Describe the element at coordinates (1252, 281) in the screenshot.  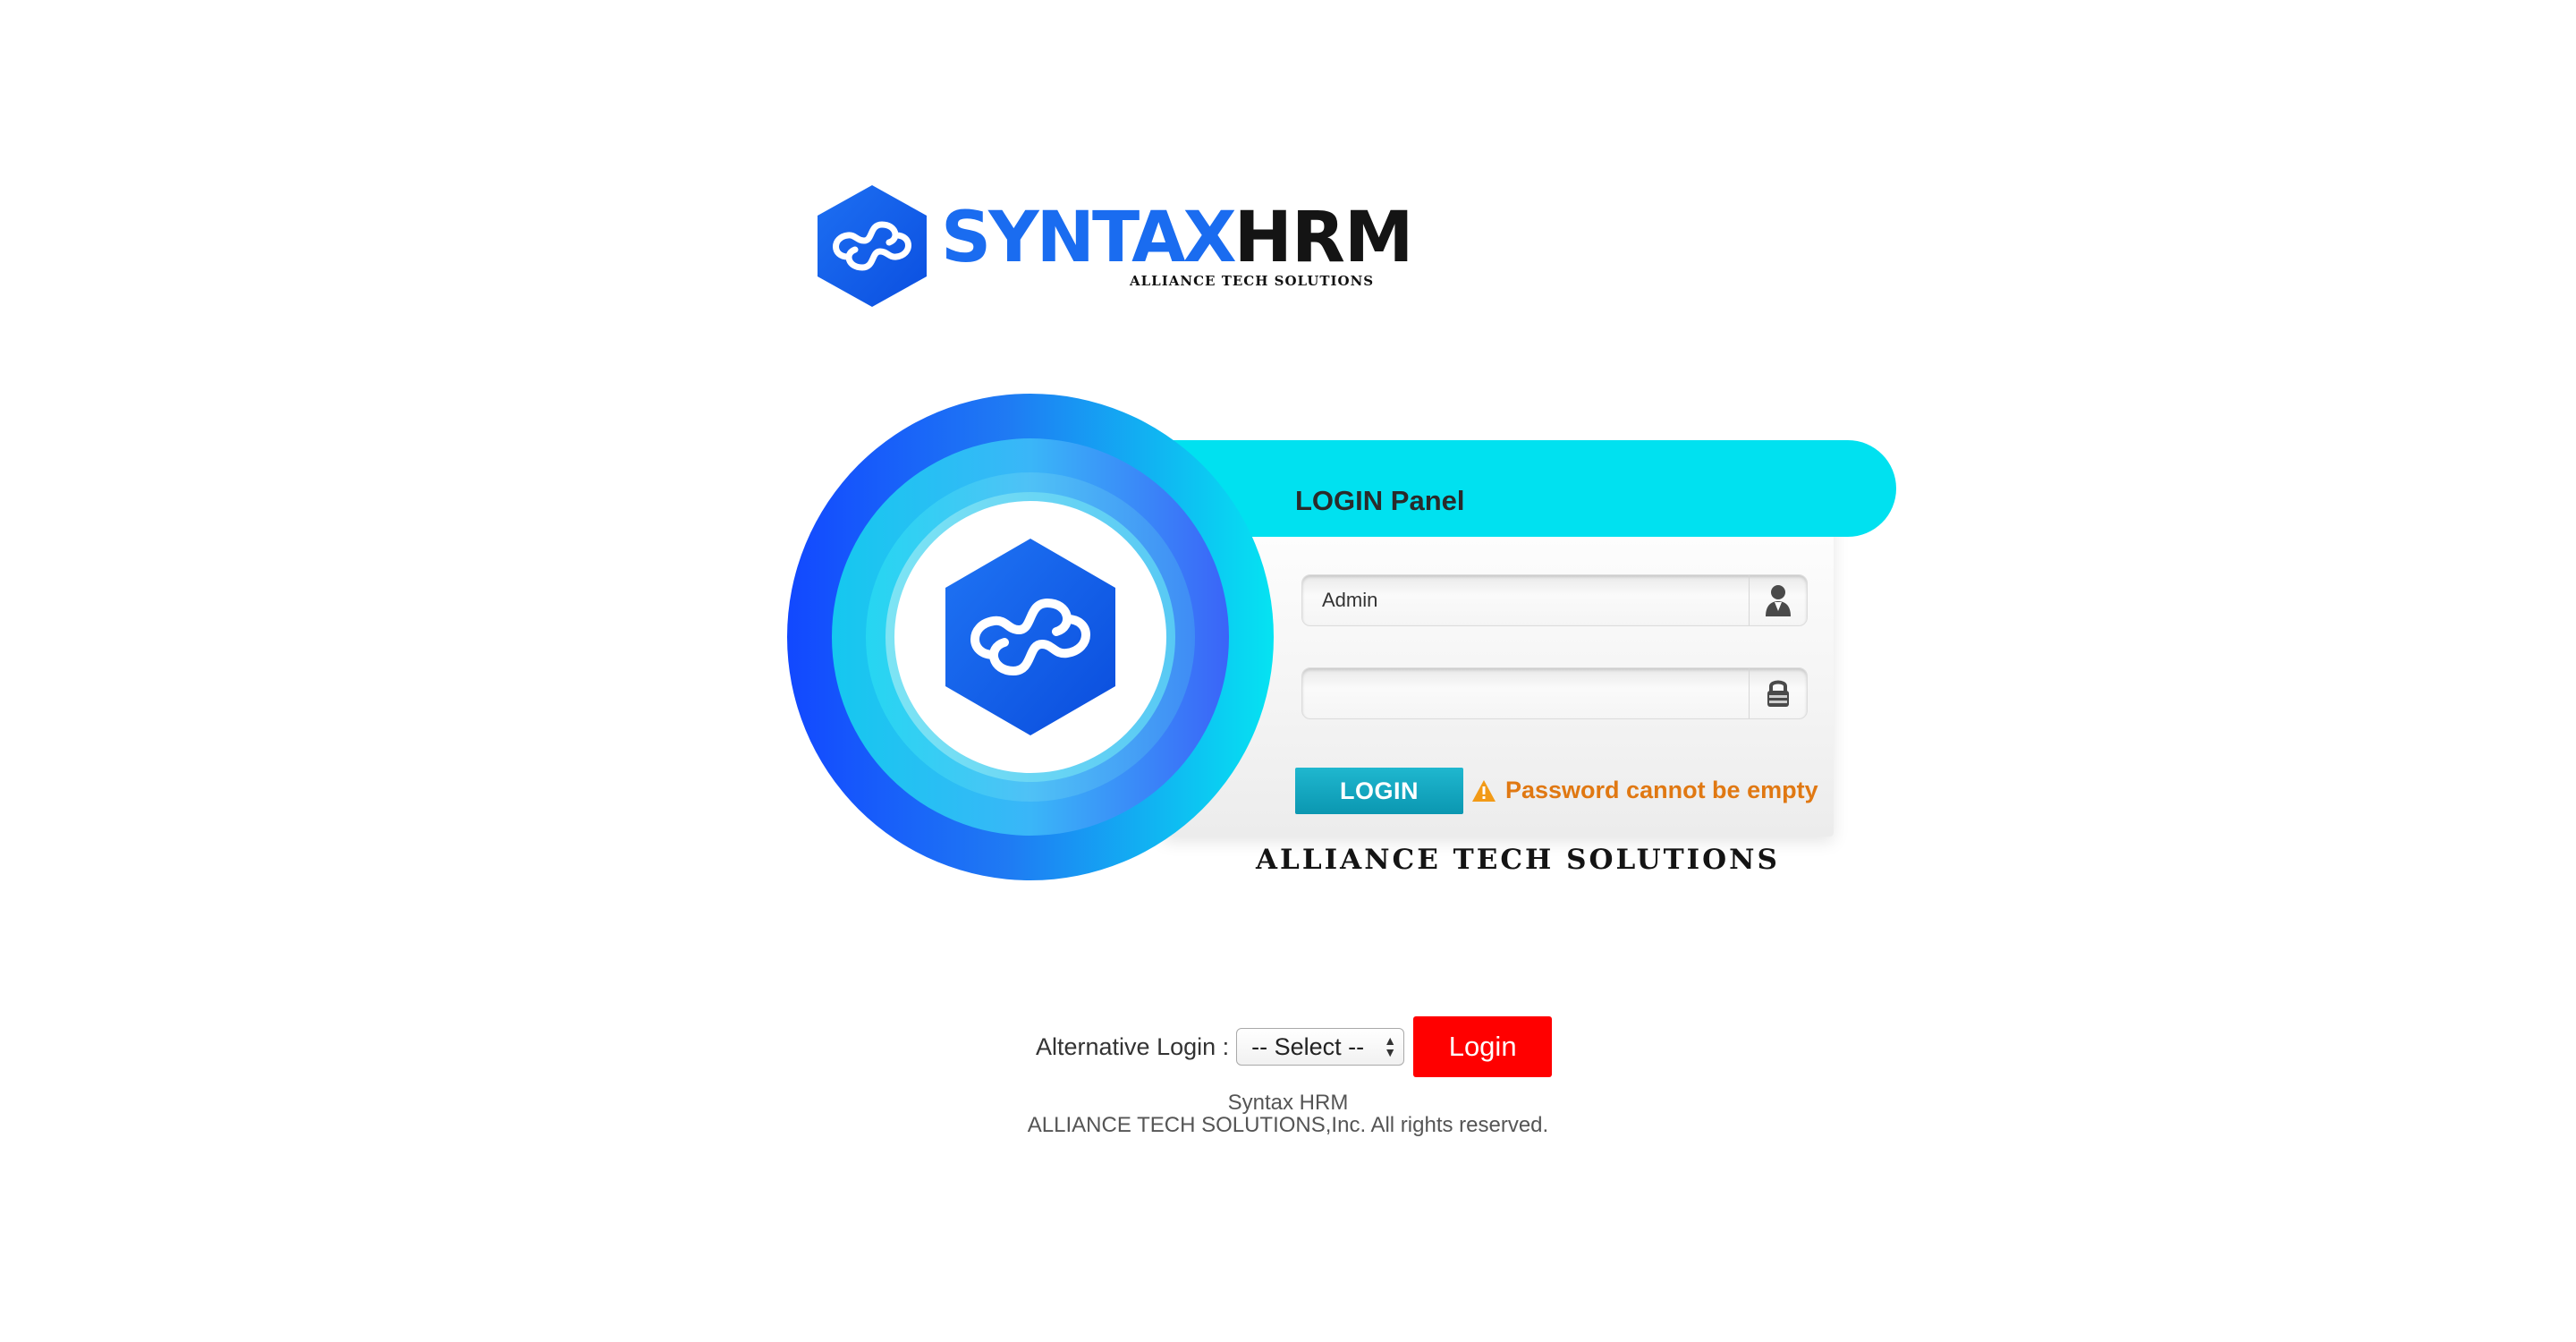
I see `brand-tagline: ALLIANCE TECH SOLUTIONS` at that location.